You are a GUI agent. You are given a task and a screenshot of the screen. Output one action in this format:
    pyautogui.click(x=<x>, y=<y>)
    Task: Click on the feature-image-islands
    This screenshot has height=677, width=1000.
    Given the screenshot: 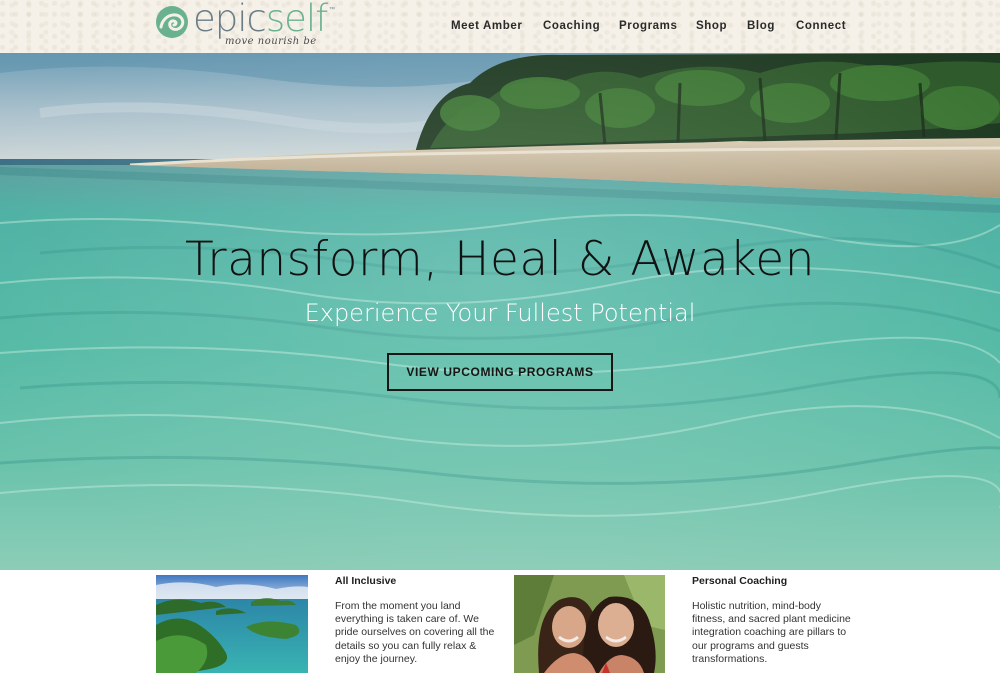 What is the action you would take?
    pyautogui.click(x=232, y=624)
    